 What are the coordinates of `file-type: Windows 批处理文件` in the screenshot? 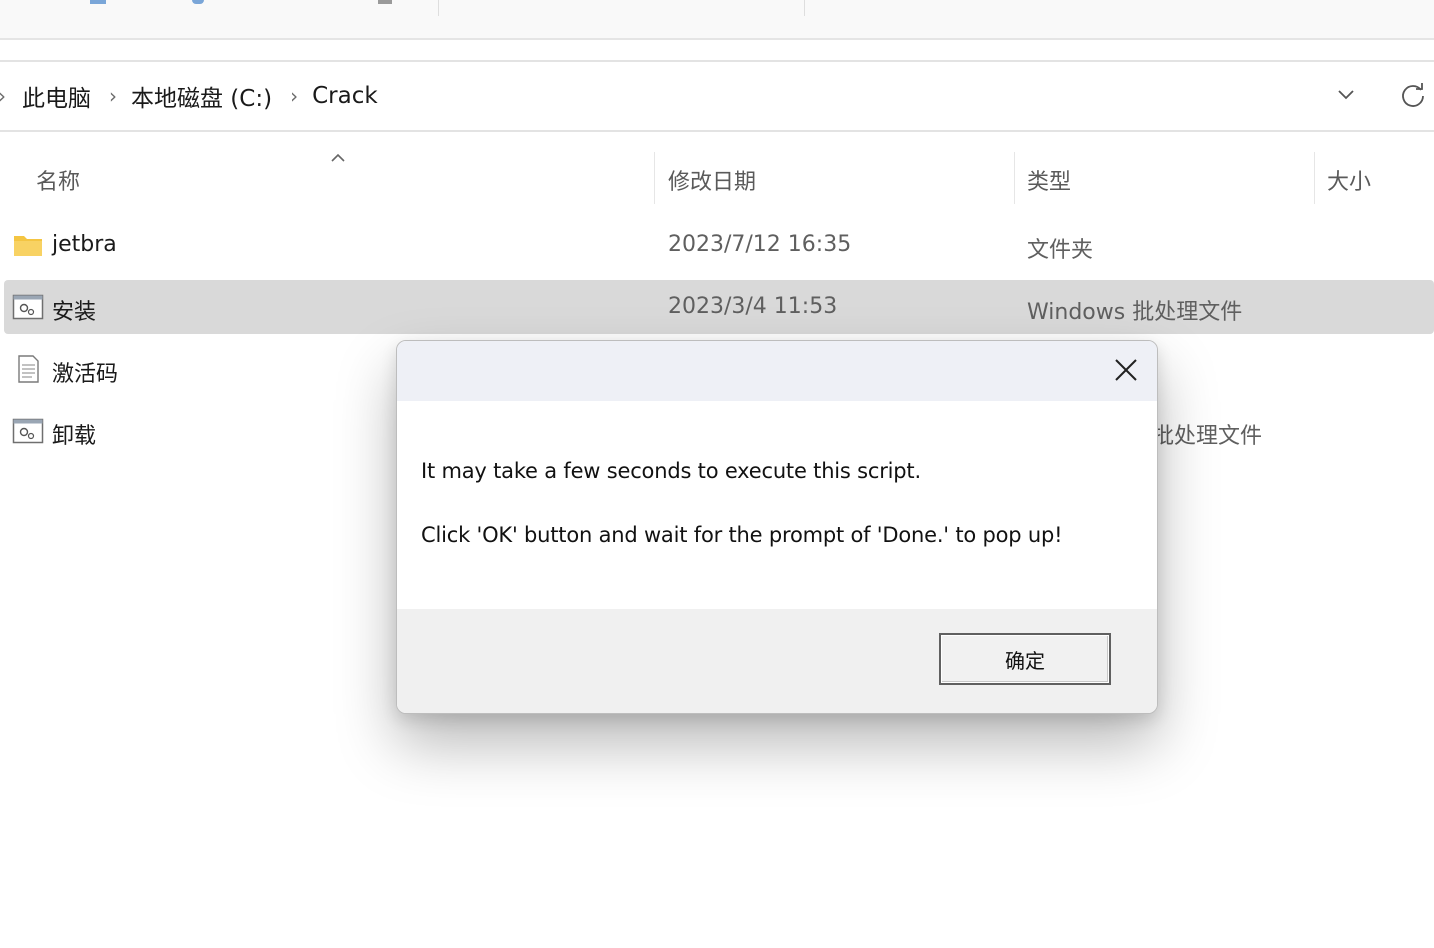 It's located at (1135, 312).